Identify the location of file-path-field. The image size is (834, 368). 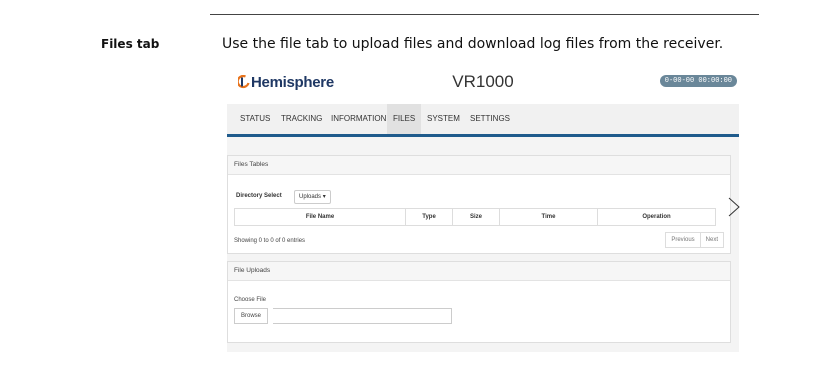
(362, 316).